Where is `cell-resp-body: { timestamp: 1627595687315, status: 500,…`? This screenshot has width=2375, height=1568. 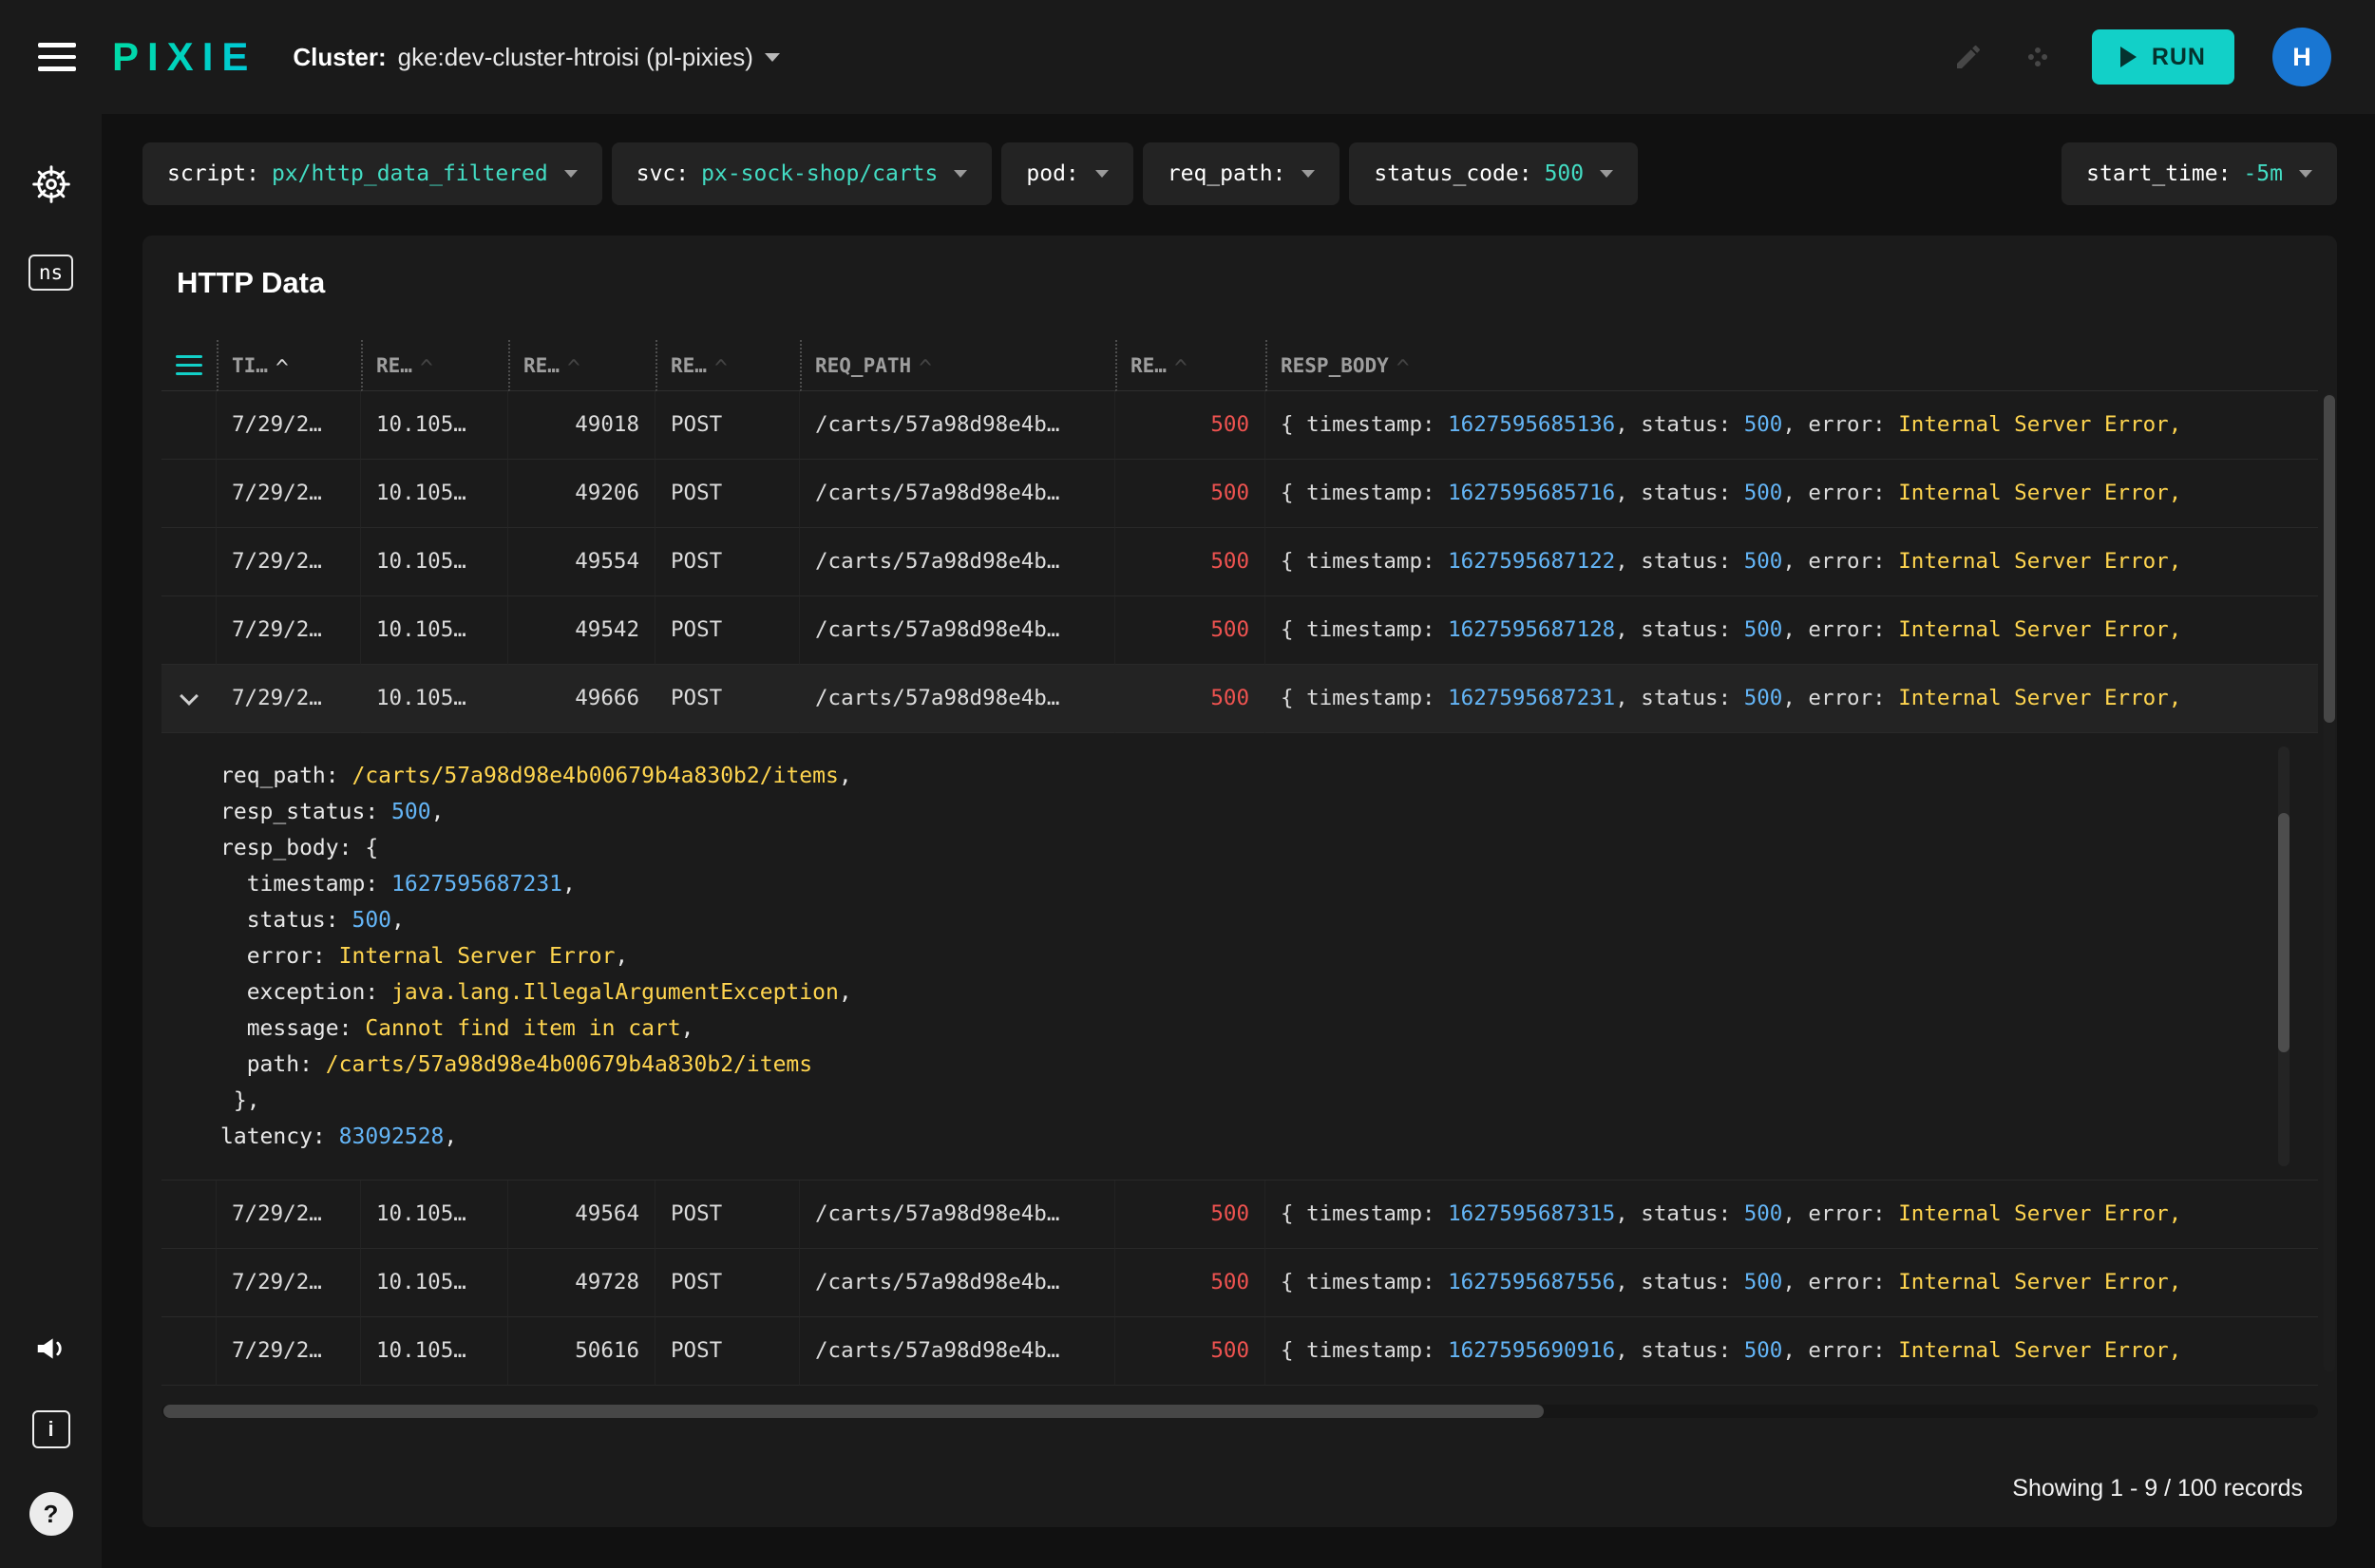
cell-resp-body: { timestamp: 1627595687315, status: 500,… is located at coordinates (1791, 1215).